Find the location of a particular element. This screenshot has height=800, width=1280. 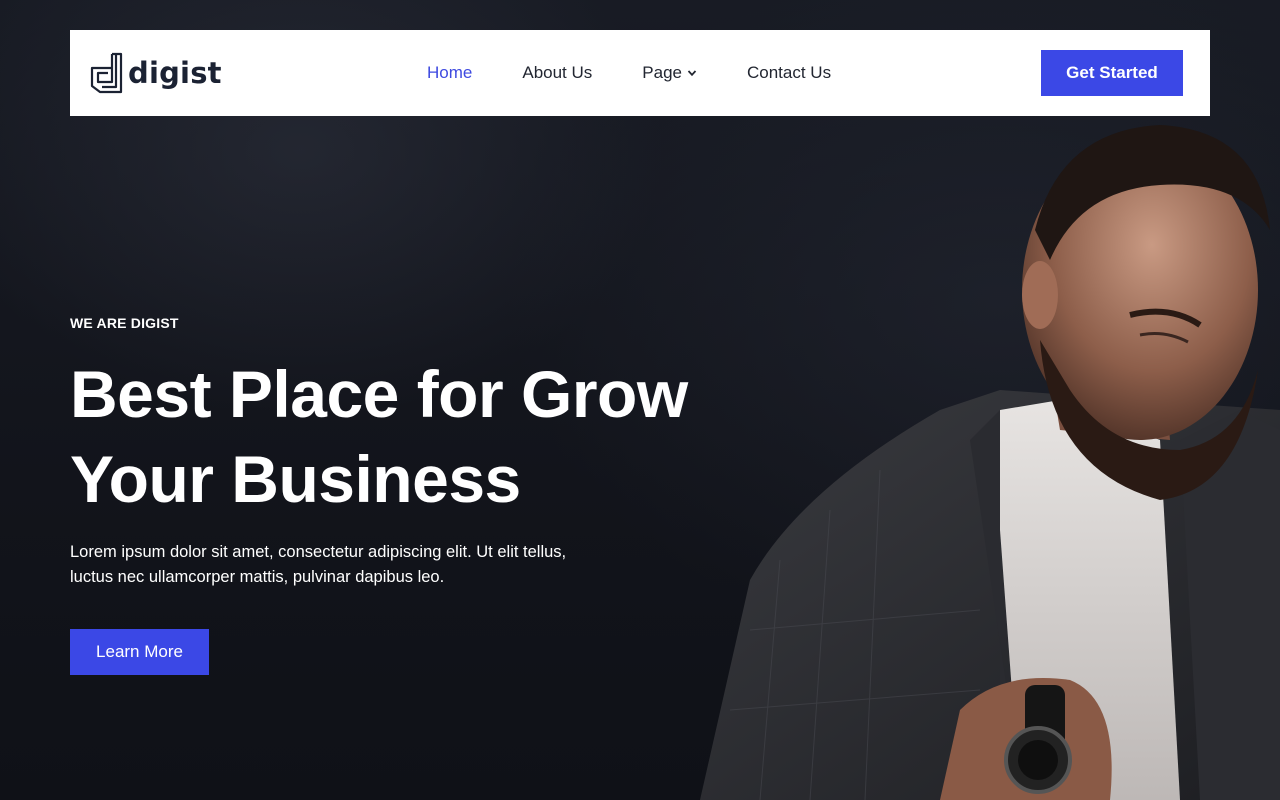

nav-links: Home About Us Page Contact Us is located at coordinates (654, 73).